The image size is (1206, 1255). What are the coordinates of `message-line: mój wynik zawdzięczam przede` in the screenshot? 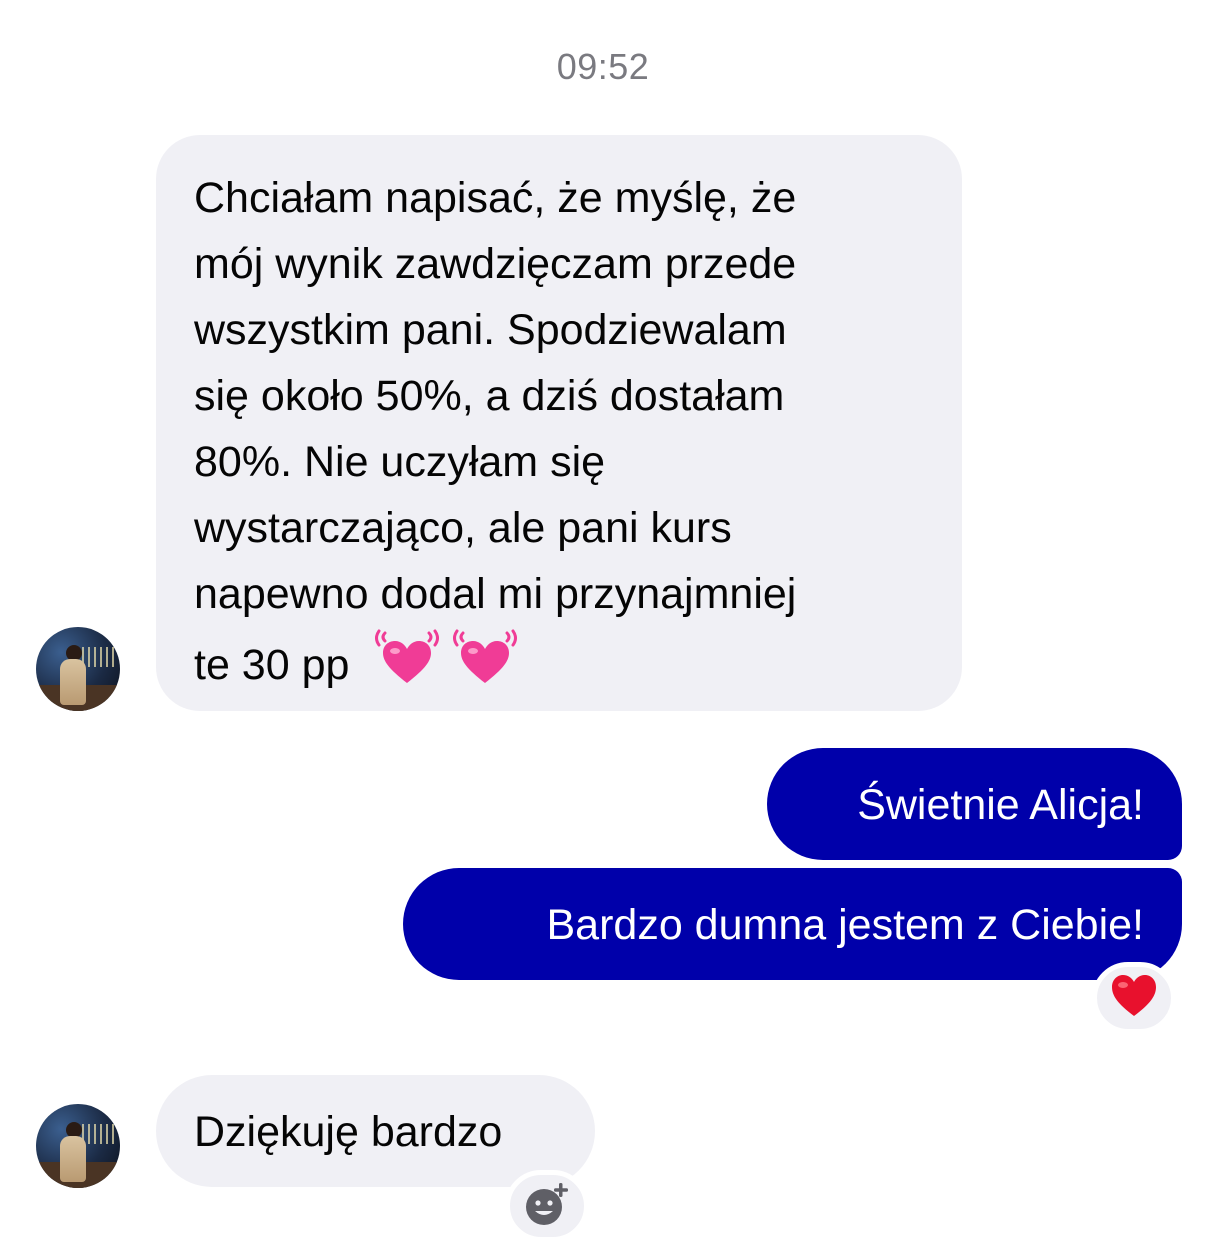 It's located at (495, 264).